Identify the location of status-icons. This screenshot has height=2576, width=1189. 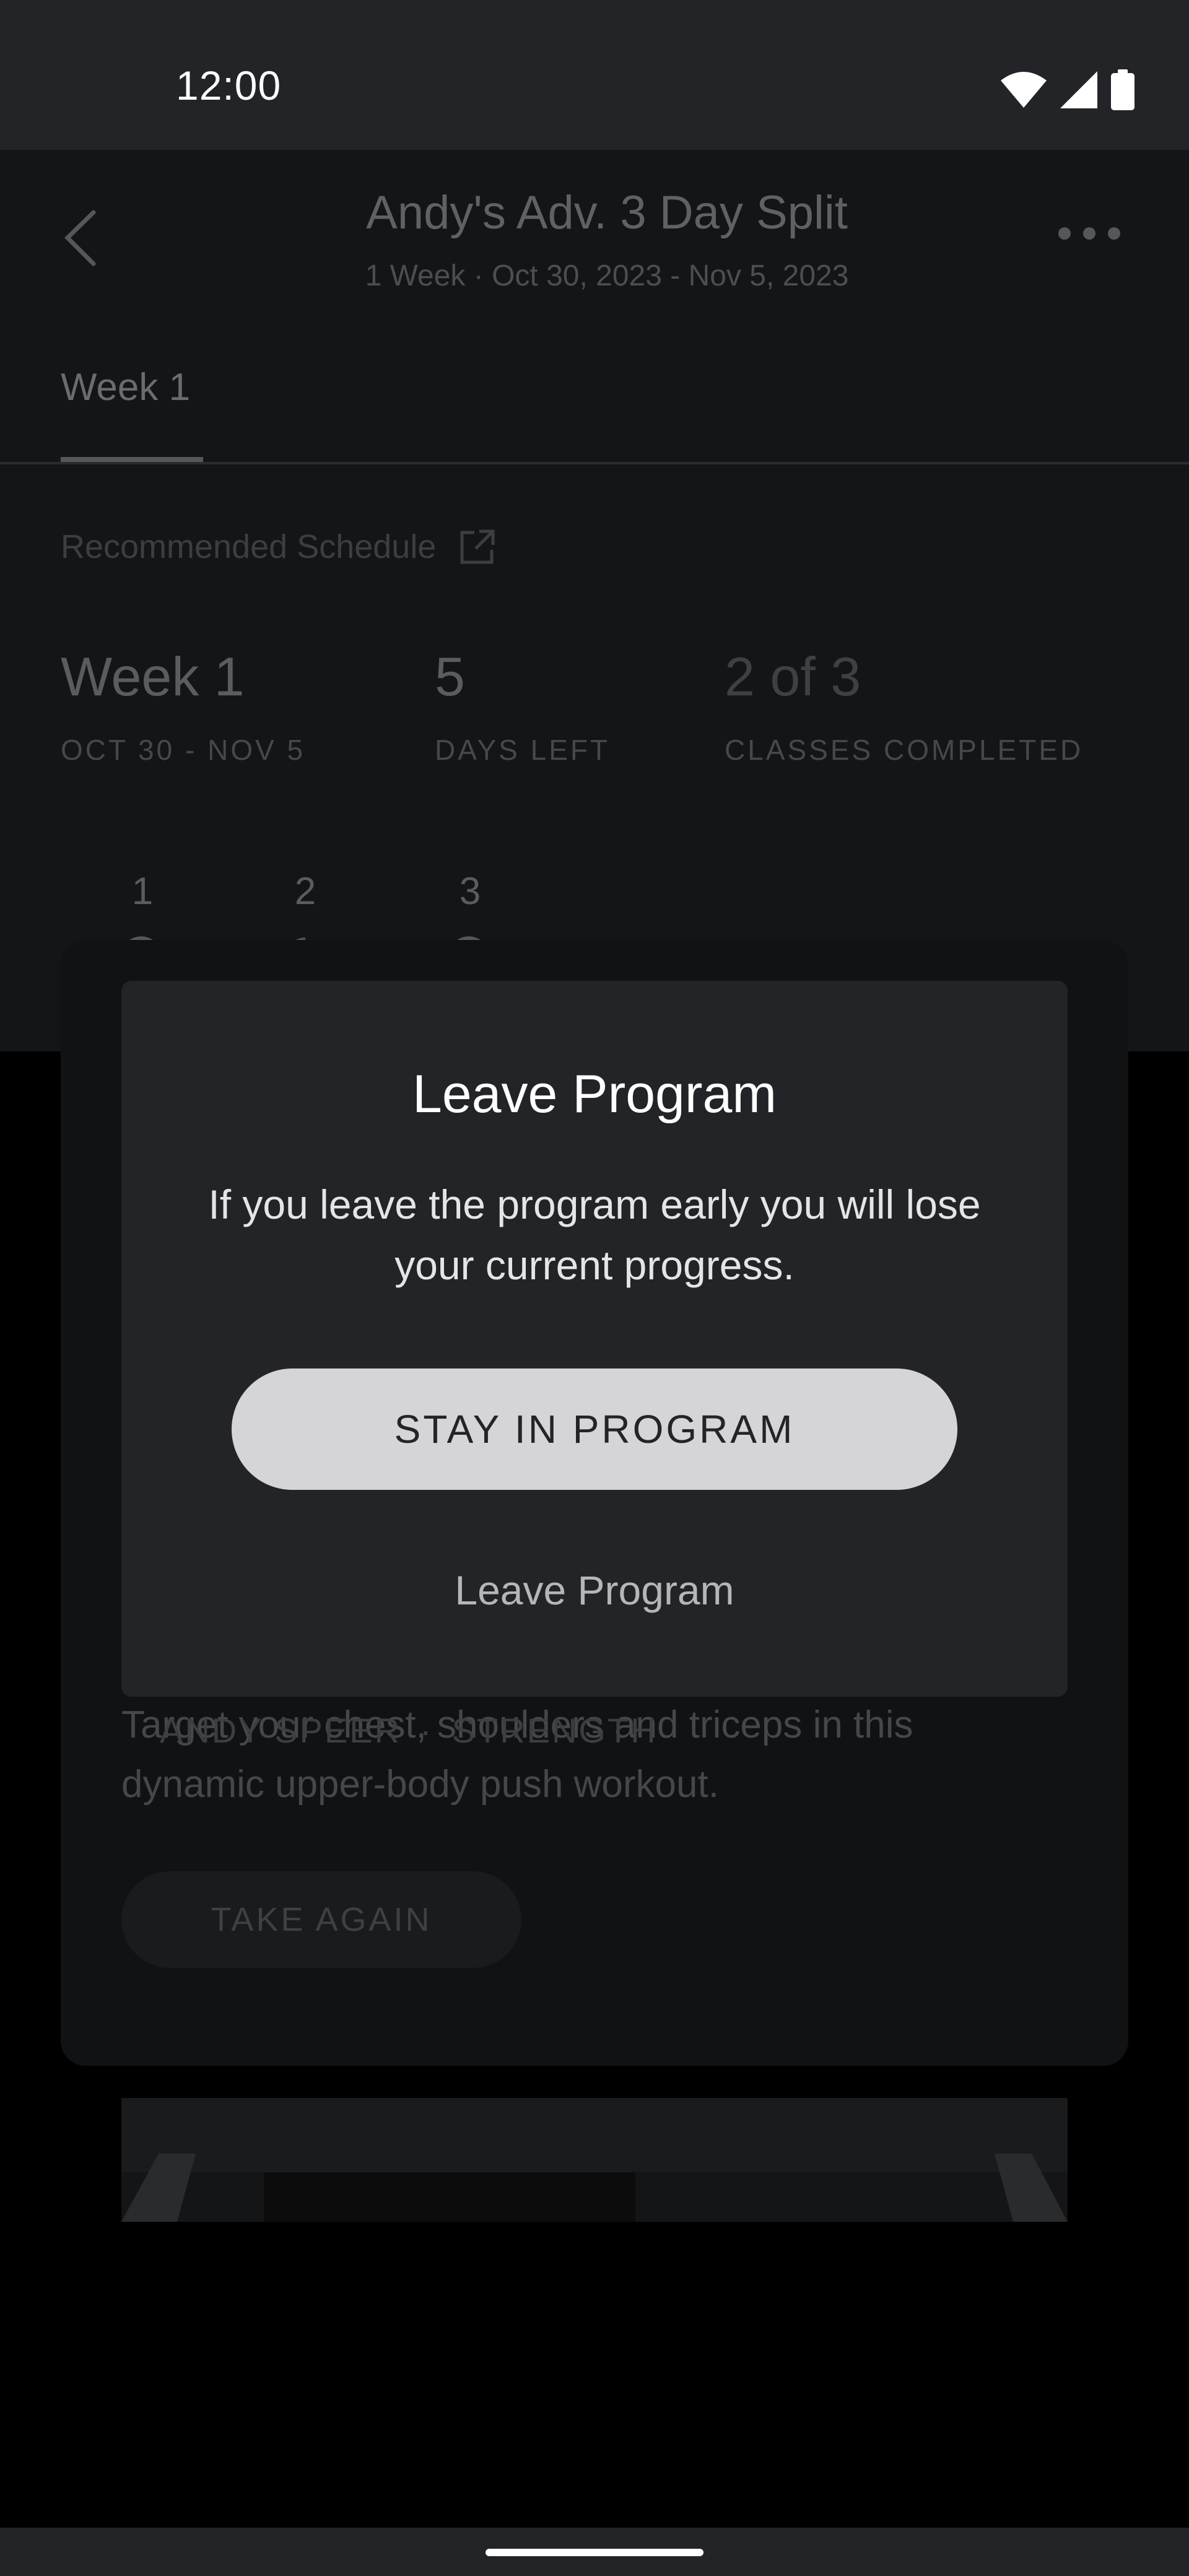
(1068, 89).